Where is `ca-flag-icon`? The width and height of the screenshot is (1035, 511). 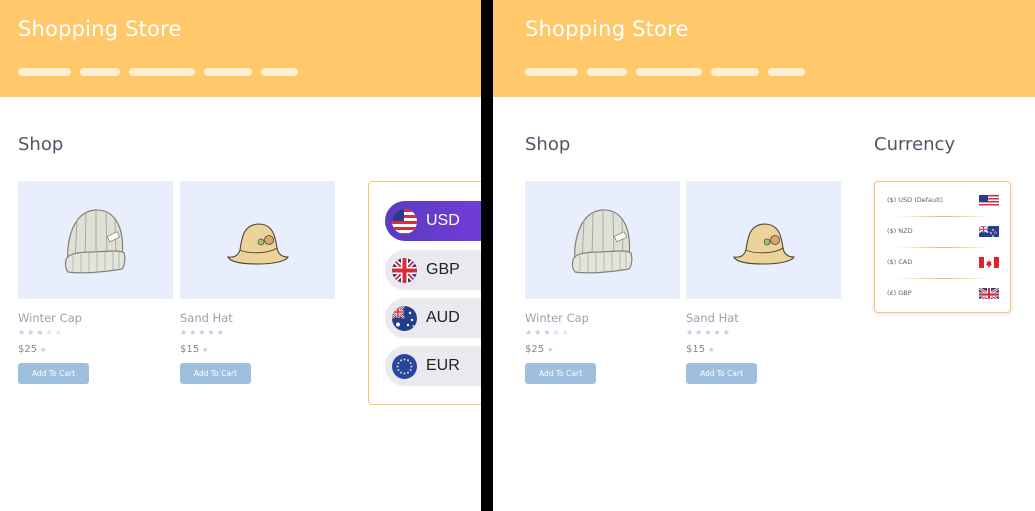
ca-flag-icon is located at coordinates (989, 261).